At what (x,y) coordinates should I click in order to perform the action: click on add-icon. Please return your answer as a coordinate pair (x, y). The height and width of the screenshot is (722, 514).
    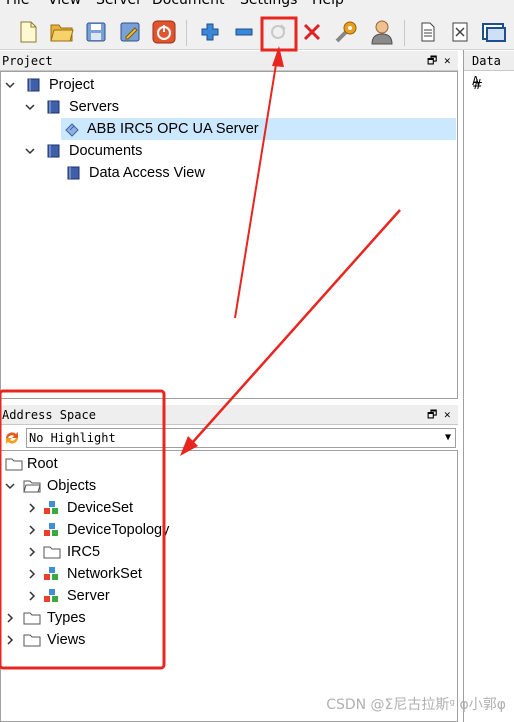
    Looking at the image, I should click on (210, 32).